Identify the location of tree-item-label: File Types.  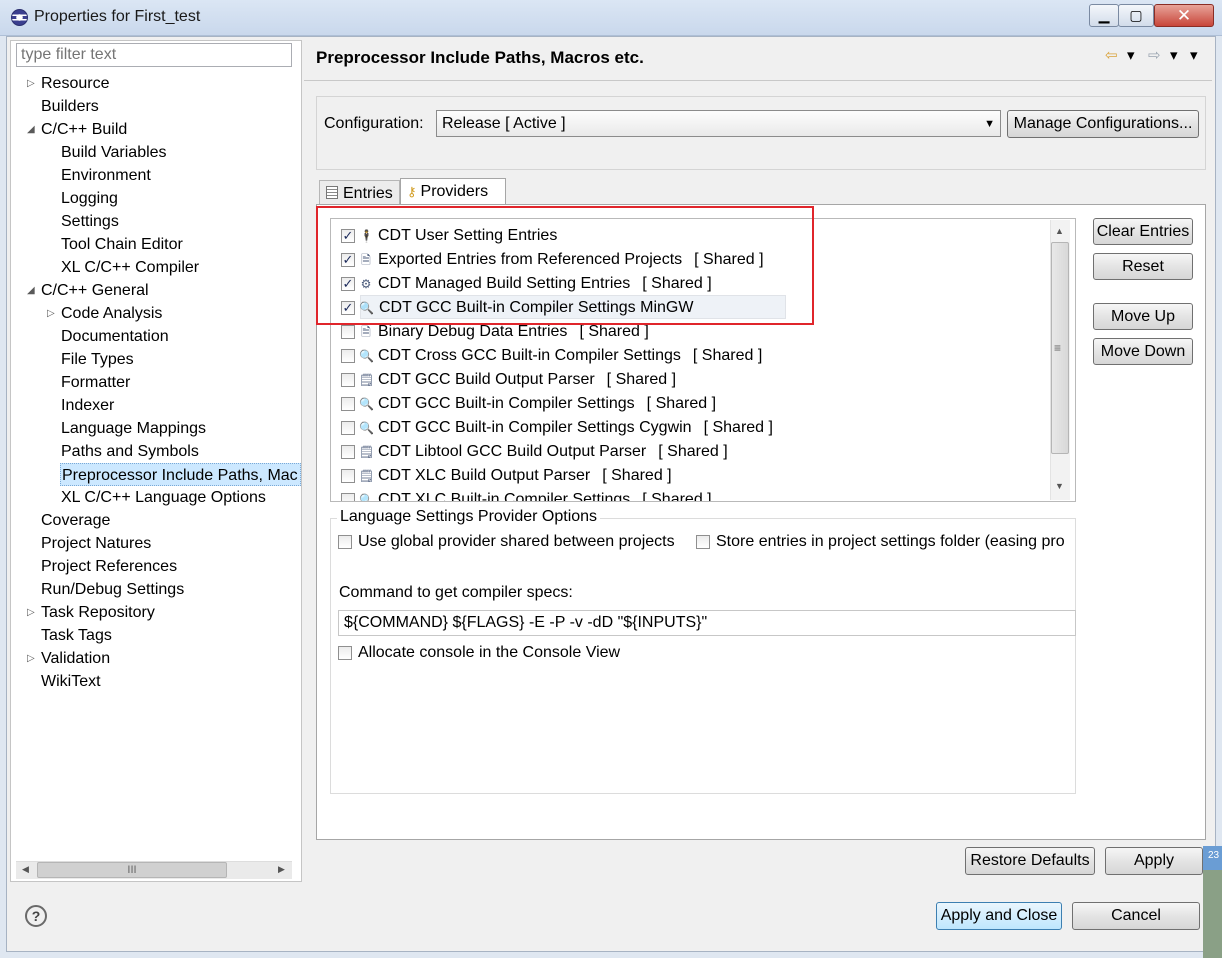
(97, 359).